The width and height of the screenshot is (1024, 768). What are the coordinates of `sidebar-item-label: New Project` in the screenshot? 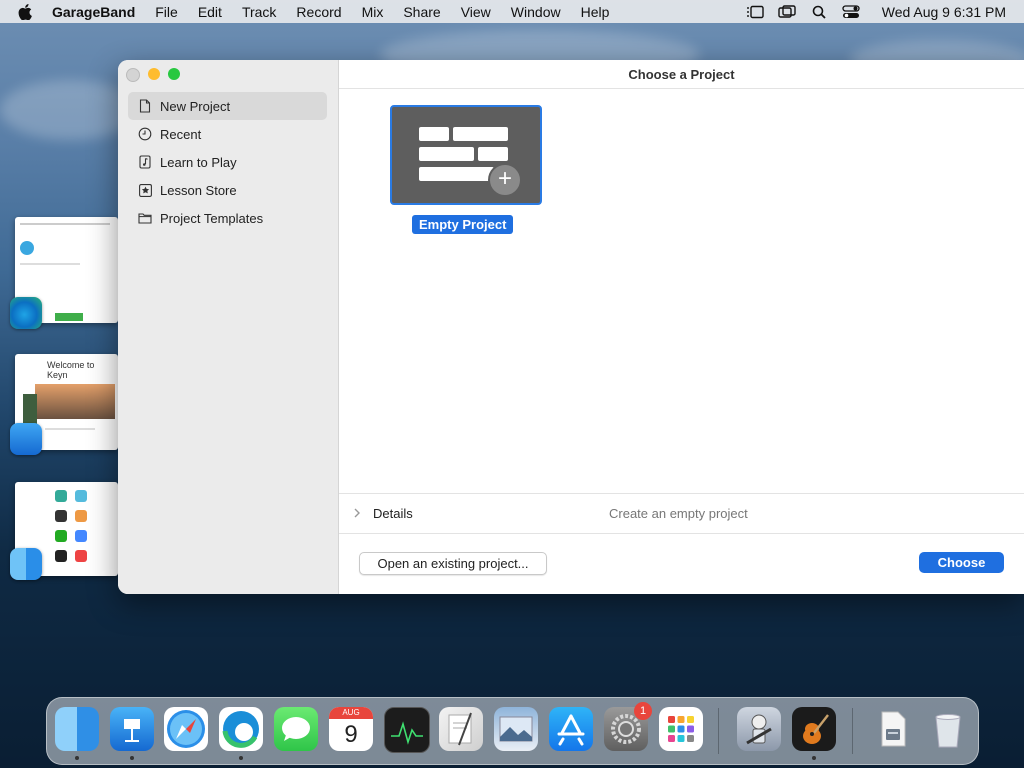 It's located at (195, 106).